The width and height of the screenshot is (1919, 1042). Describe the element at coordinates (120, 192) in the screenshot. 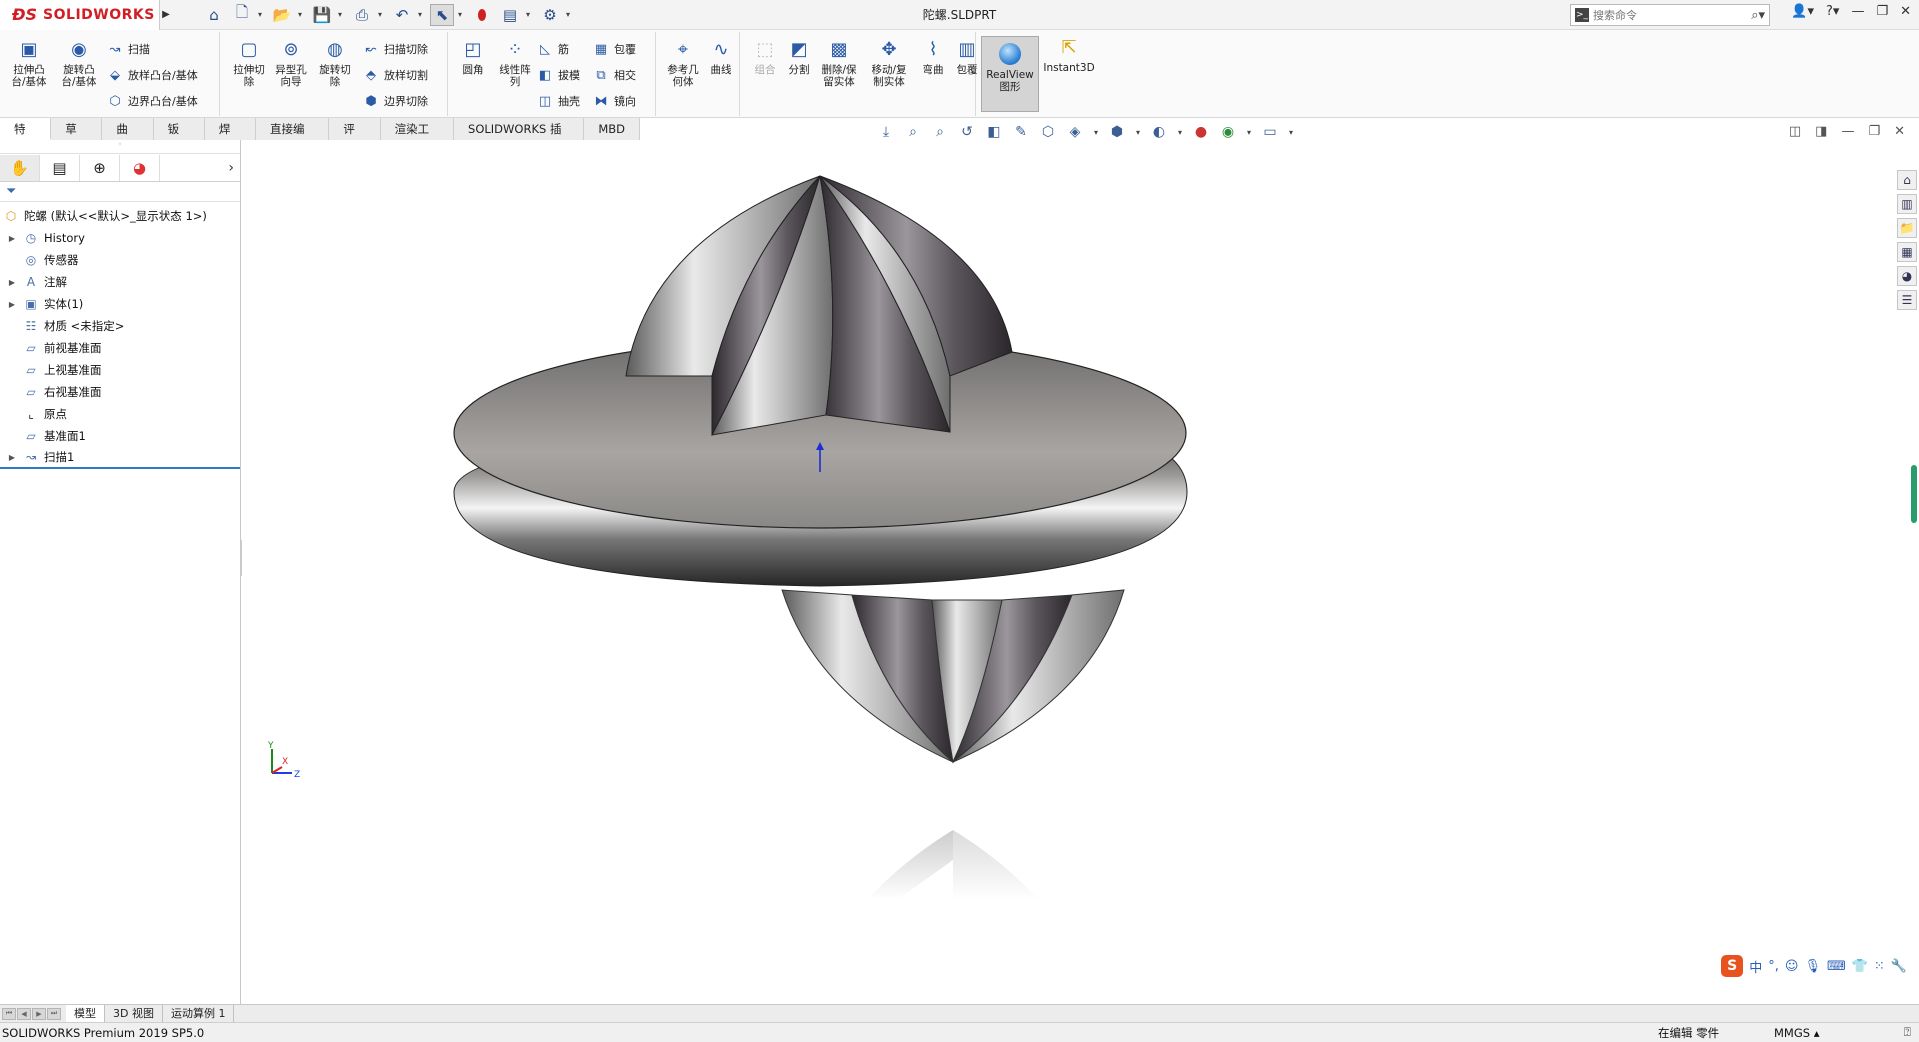

I see `tree-filter: ⏷` at that location.